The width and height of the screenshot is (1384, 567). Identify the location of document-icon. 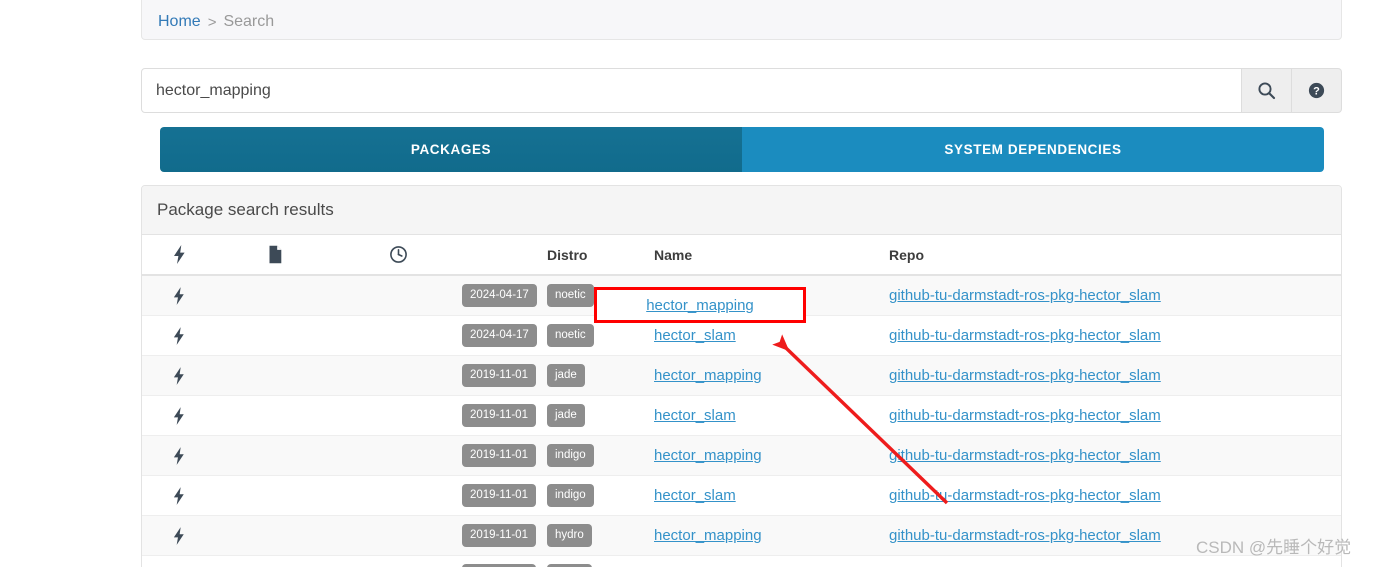
(275, 254).